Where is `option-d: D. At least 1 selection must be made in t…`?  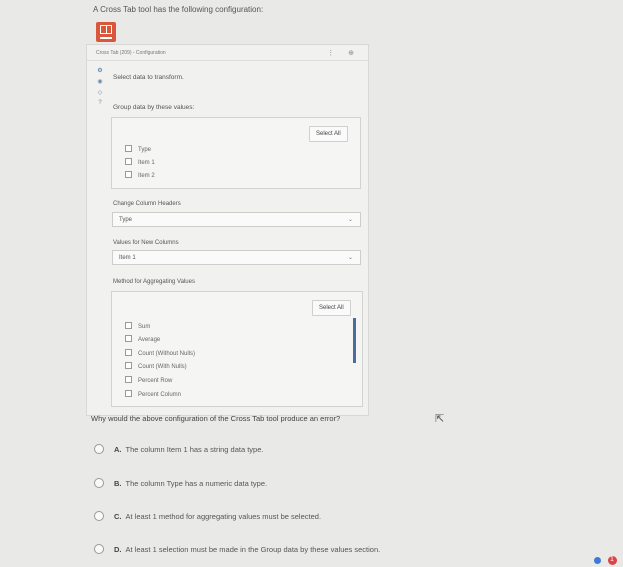
option-d: D. At least 1 selection must be made in t… is located at coordinates (237, 549).